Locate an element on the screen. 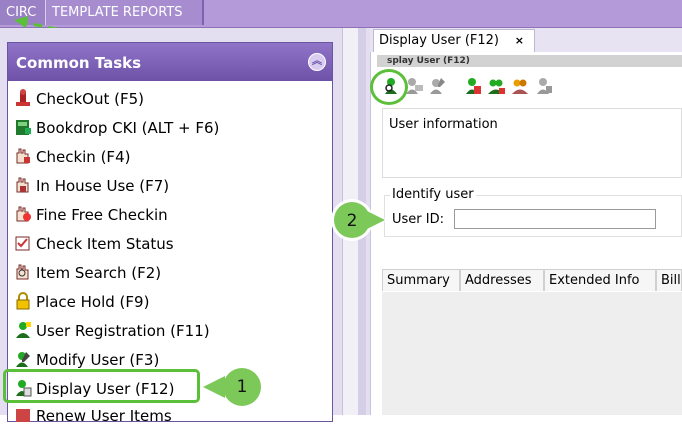 This screenshot has height=428, width=682. task-user-registration: User Registration (F11) is located at coordinates (112, 331).